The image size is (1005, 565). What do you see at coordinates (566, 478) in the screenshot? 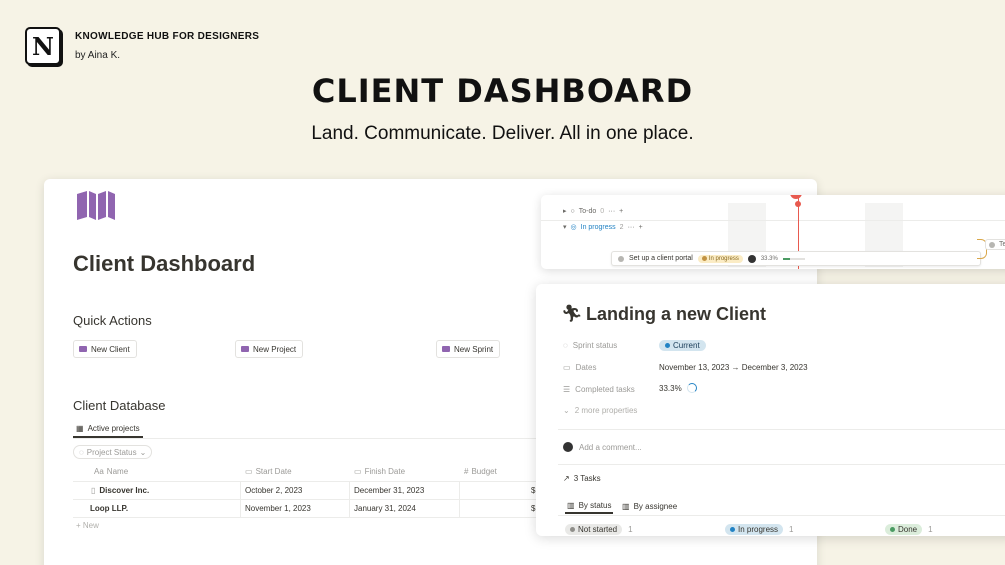
I see `arrow-up-right-icon: ↗` at bounding box center [566, 478].